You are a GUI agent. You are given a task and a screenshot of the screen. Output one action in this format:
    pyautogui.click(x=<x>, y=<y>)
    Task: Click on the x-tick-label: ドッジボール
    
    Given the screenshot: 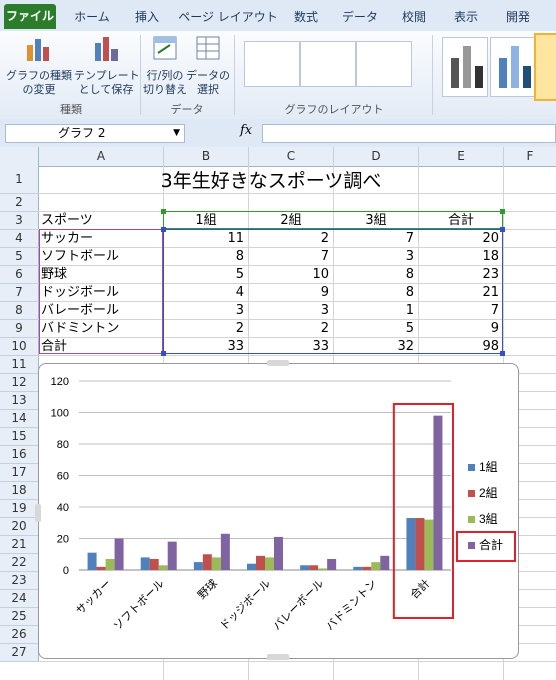 What is the action you would take?
    pyautogui.click(x=245, y=605)
    